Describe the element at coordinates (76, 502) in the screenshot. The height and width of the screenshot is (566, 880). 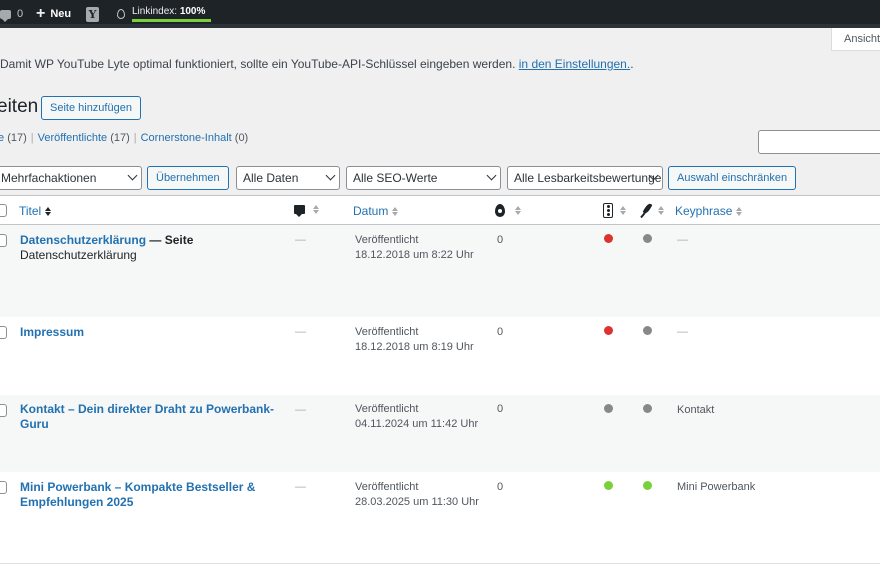
I see `row-title-link-continued: Empfehlungen 2025` at that location.